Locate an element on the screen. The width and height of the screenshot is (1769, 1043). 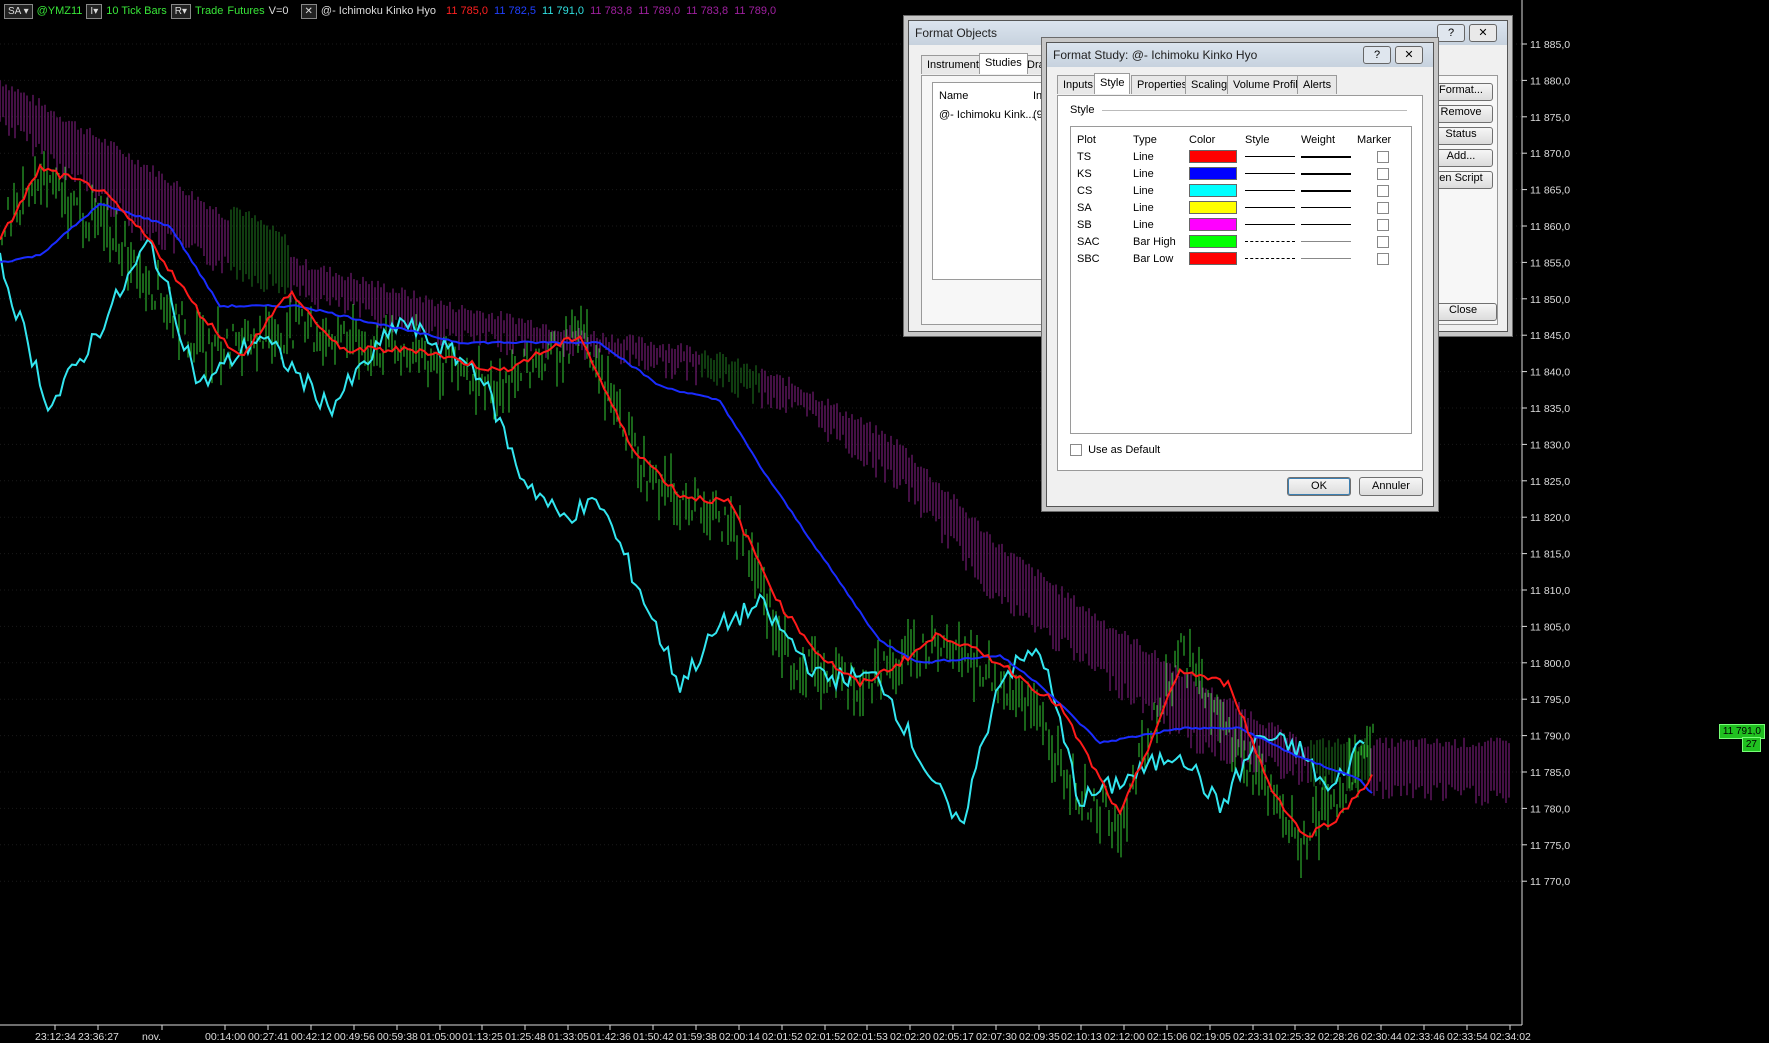
plot-name: SA is located at coordinates (1084, 207).